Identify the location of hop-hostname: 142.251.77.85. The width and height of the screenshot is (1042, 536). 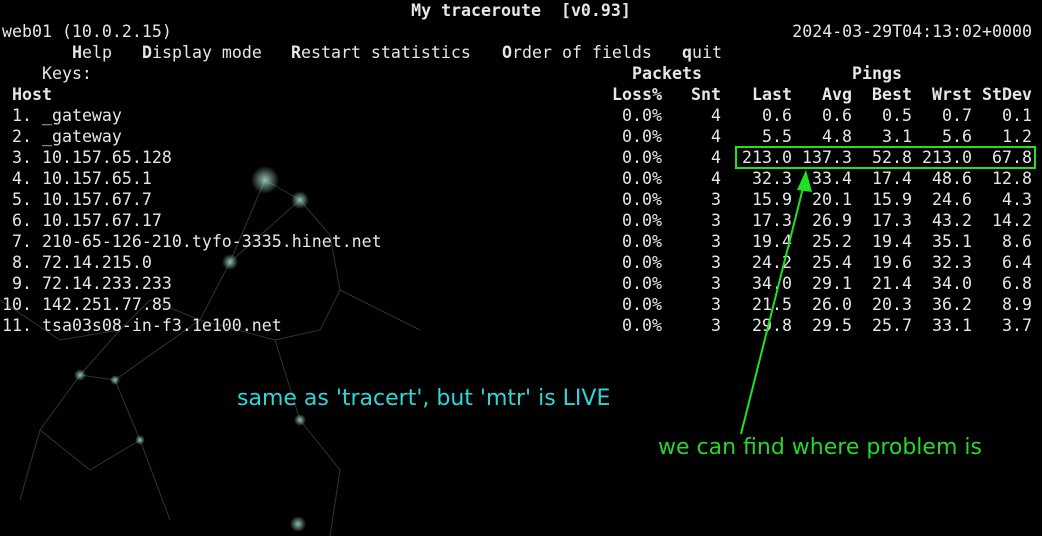
(106, 304).